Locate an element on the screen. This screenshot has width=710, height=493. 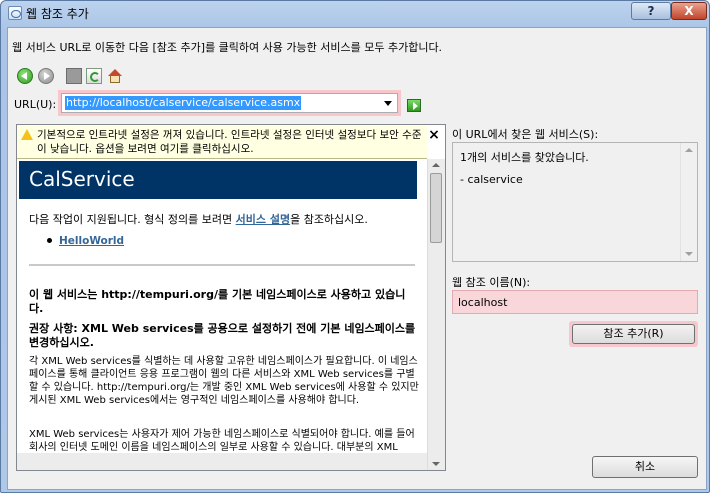
intro-text-before: 다음 작업이 지원됩니다. 형식 정의를 보려면 is located at coordinates (132, 219).